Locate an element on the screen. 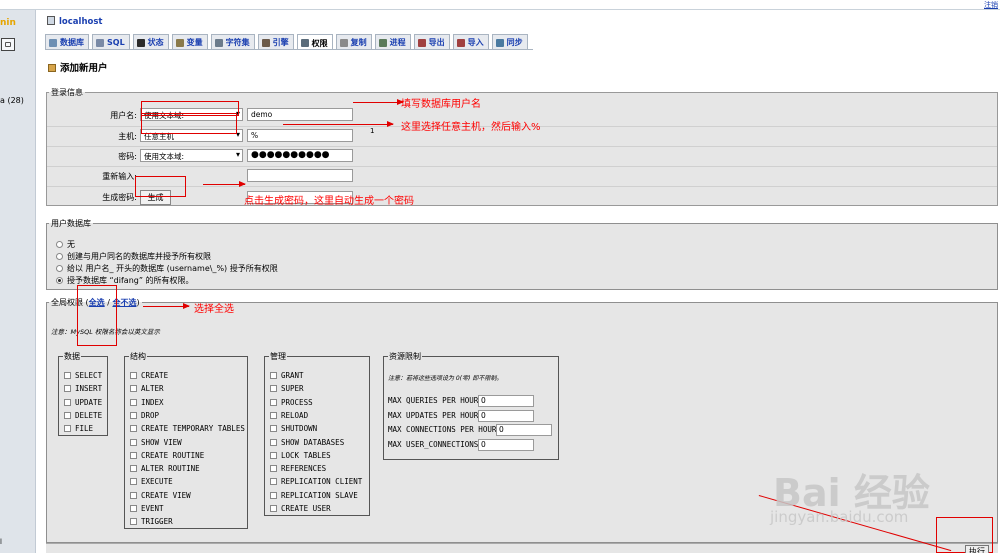 The image size is (1000, 553). privilege-label: LOCK TABLES is located at coordinates (306, 455).